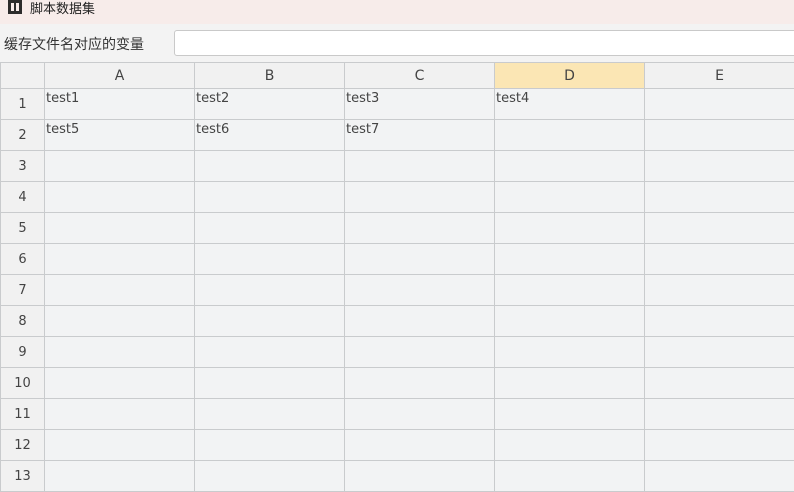 This screenshot has height=492, width=794. What do you see at coordinates (270, 135) in the screenshot?
I see `grid-cell: test6` at bounding box center [270, 135].